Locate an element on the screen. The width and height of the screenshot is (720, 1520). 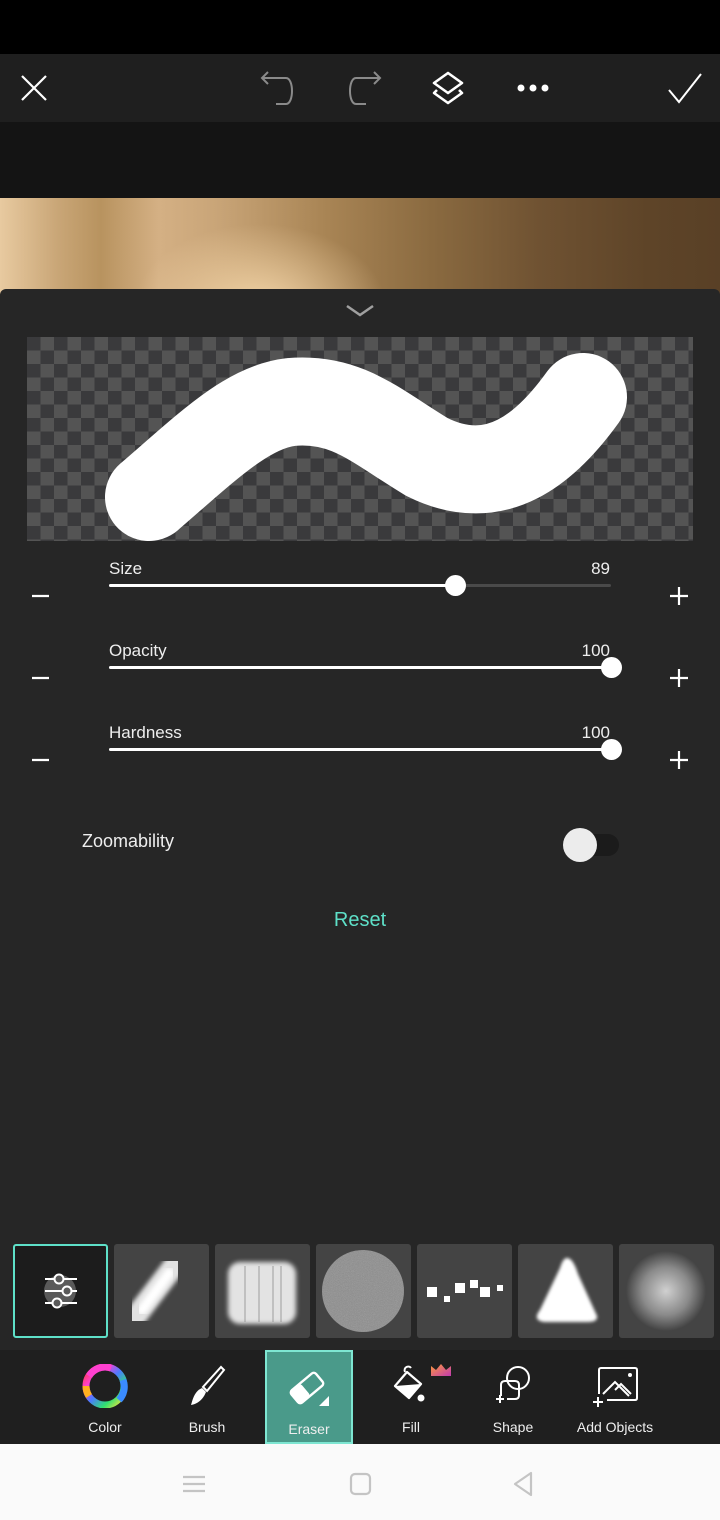
preset-noise-circle is located at coordinates (363, 1291).